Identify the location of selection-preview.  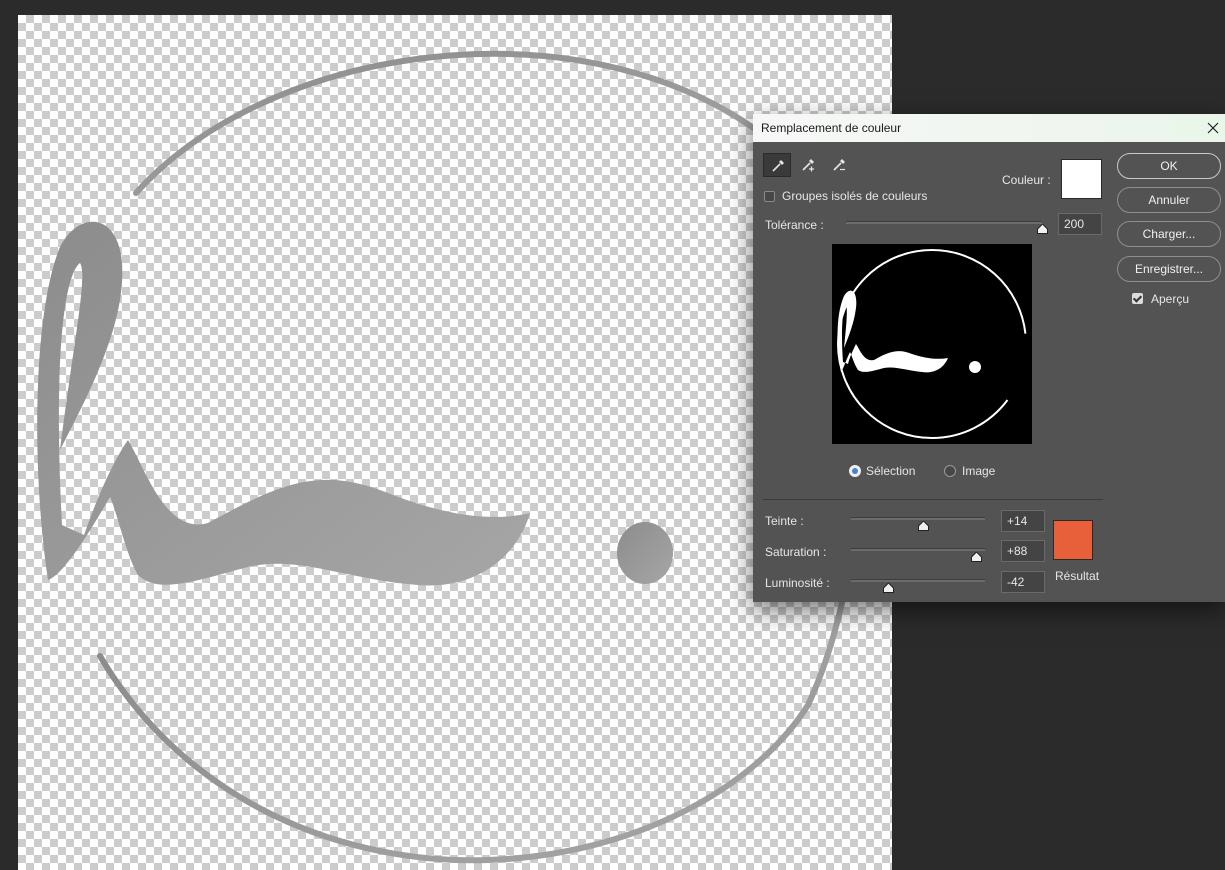
(932, 344).